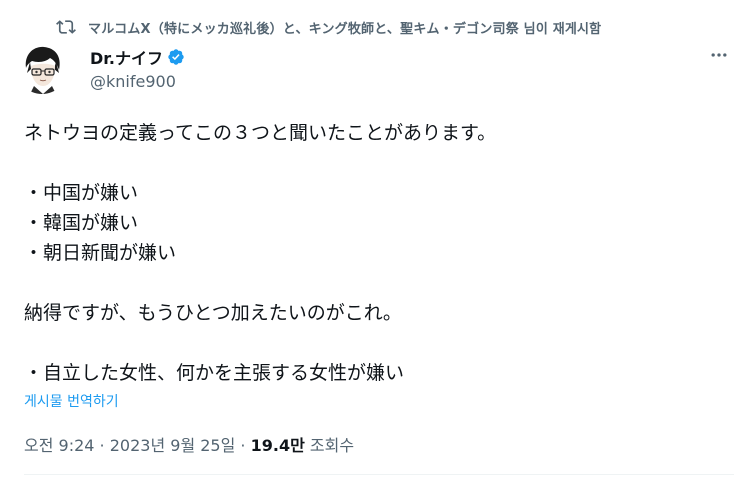 The image size is (750, 480). I want to click on divider, so click(379, 474).